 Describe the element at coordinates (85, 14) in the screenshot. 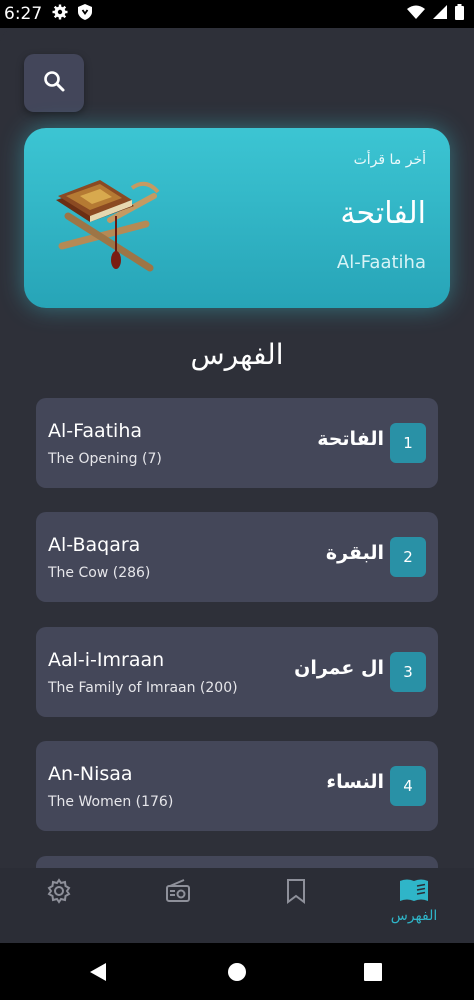

I see `shield-icon` at that location.